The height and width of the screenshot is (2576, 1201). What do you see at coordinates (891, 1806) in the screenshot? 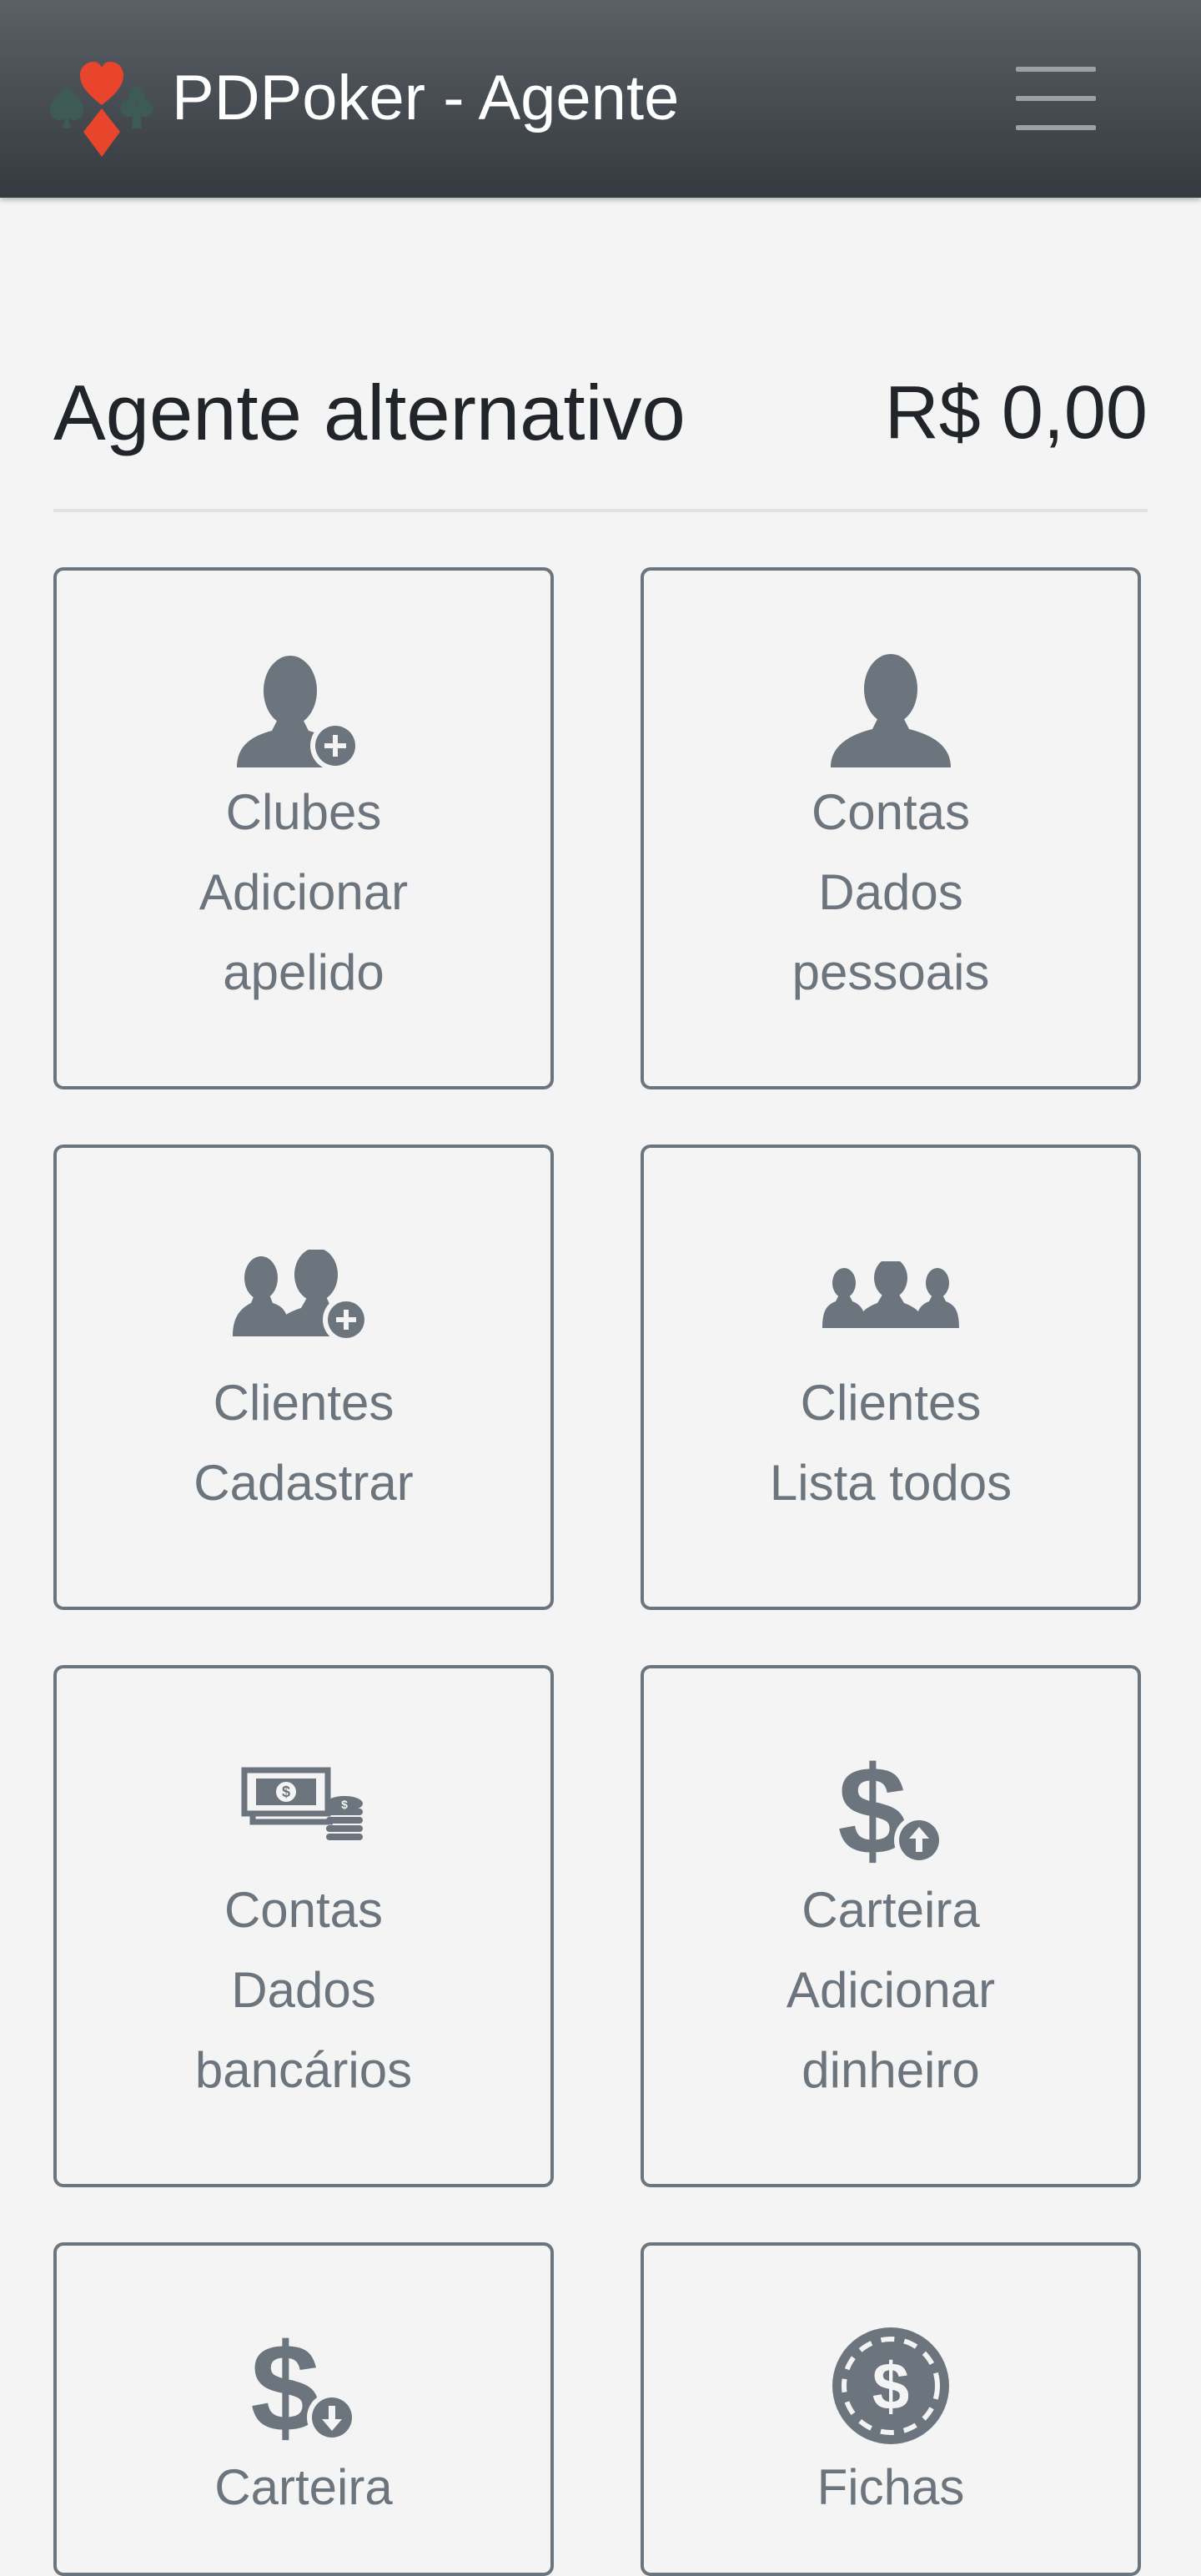
I see `dollar-upload-icon: $` at bounding box center [891, 1806].